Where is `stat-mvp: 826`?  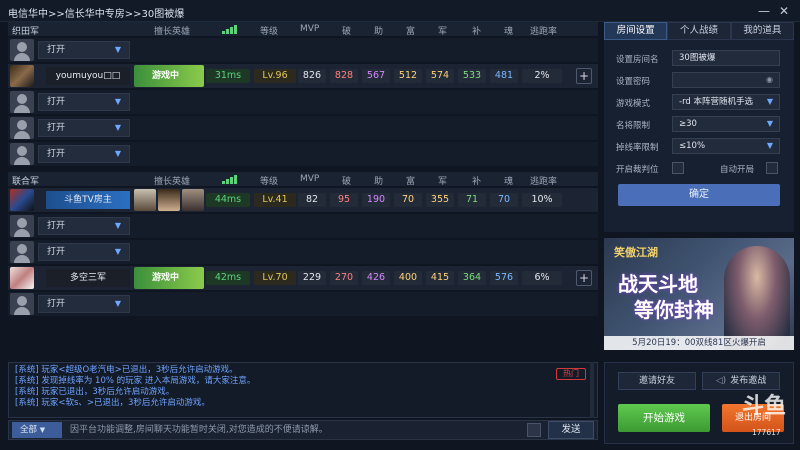 stat-mvp: 826 is located at coordinates (312, 76).